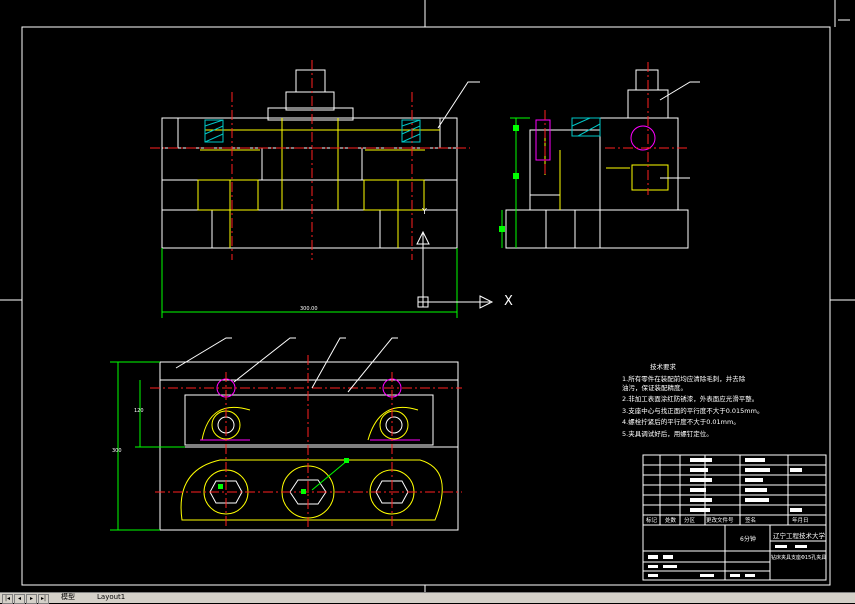  Describe the element at coordinates (799, 558) in the screenshot. I see `title-block-drawing-name: 钻床夹具支座Φ15孔夹具` at that location.